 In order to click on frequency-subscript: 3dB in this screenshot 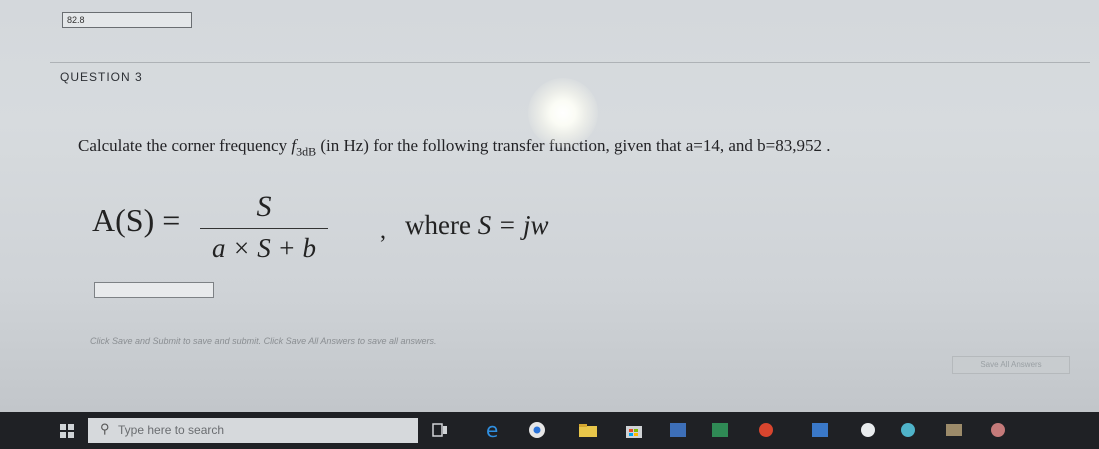, I will do `click(306, 151)`.